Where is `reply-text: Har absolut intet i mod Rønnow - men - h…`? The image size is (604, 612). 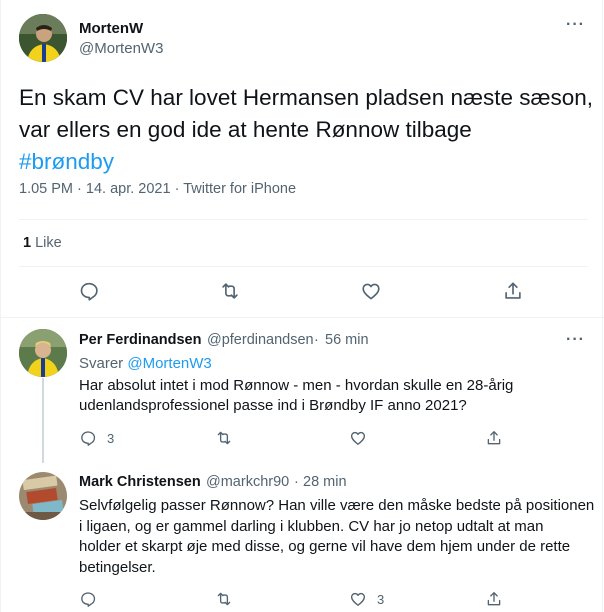 reply-text: Har absolut intet i mod Rønnow - men - h… is located at coordinates (339, 396).